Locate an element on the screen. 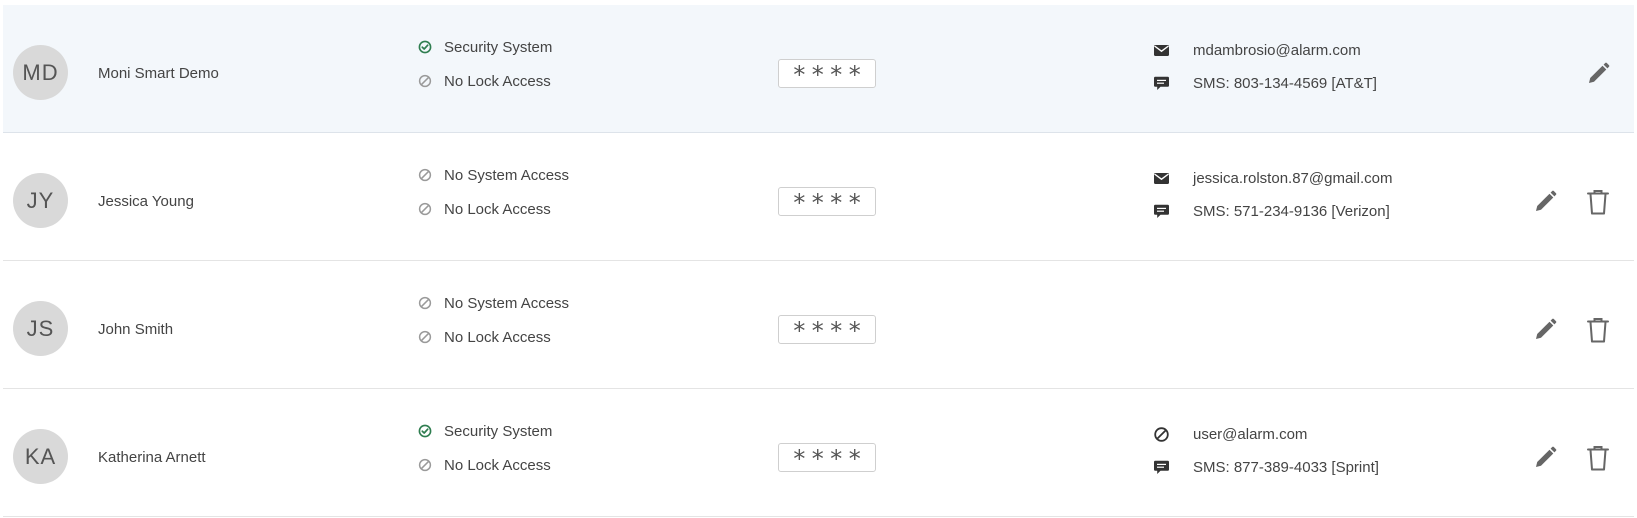 Image resolution: width=1637 pixels, height=518 pixels. user-name: Moni Smart Demo is located at coordinates (158, 73).